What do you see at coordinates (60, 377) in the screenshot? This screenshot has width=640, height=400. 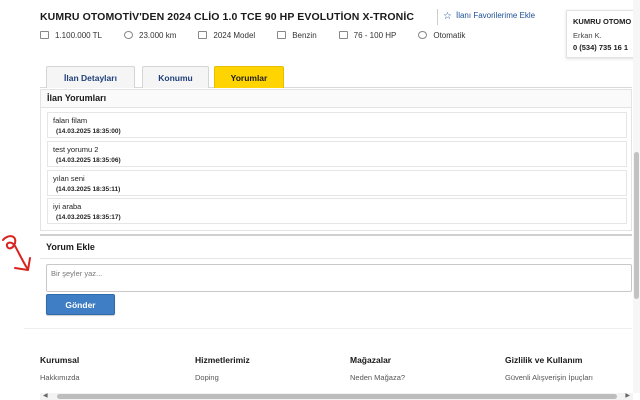 I see `footer-link: Hakkımızda` at bounding box center [60, 377].